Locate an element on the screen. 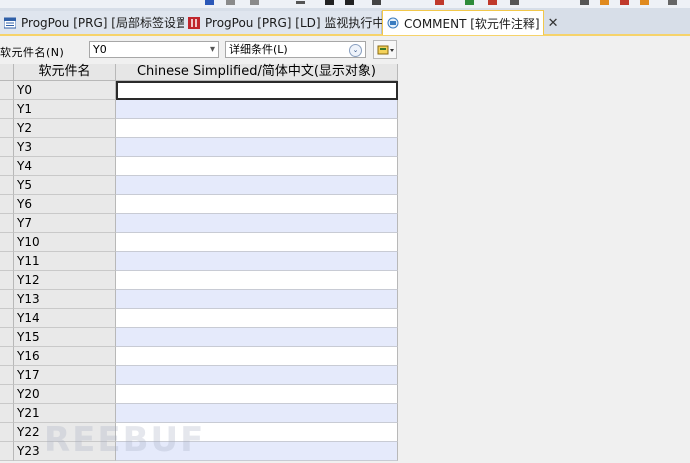  column-header-device: 软元件名 is located at coordinates (65, 72).